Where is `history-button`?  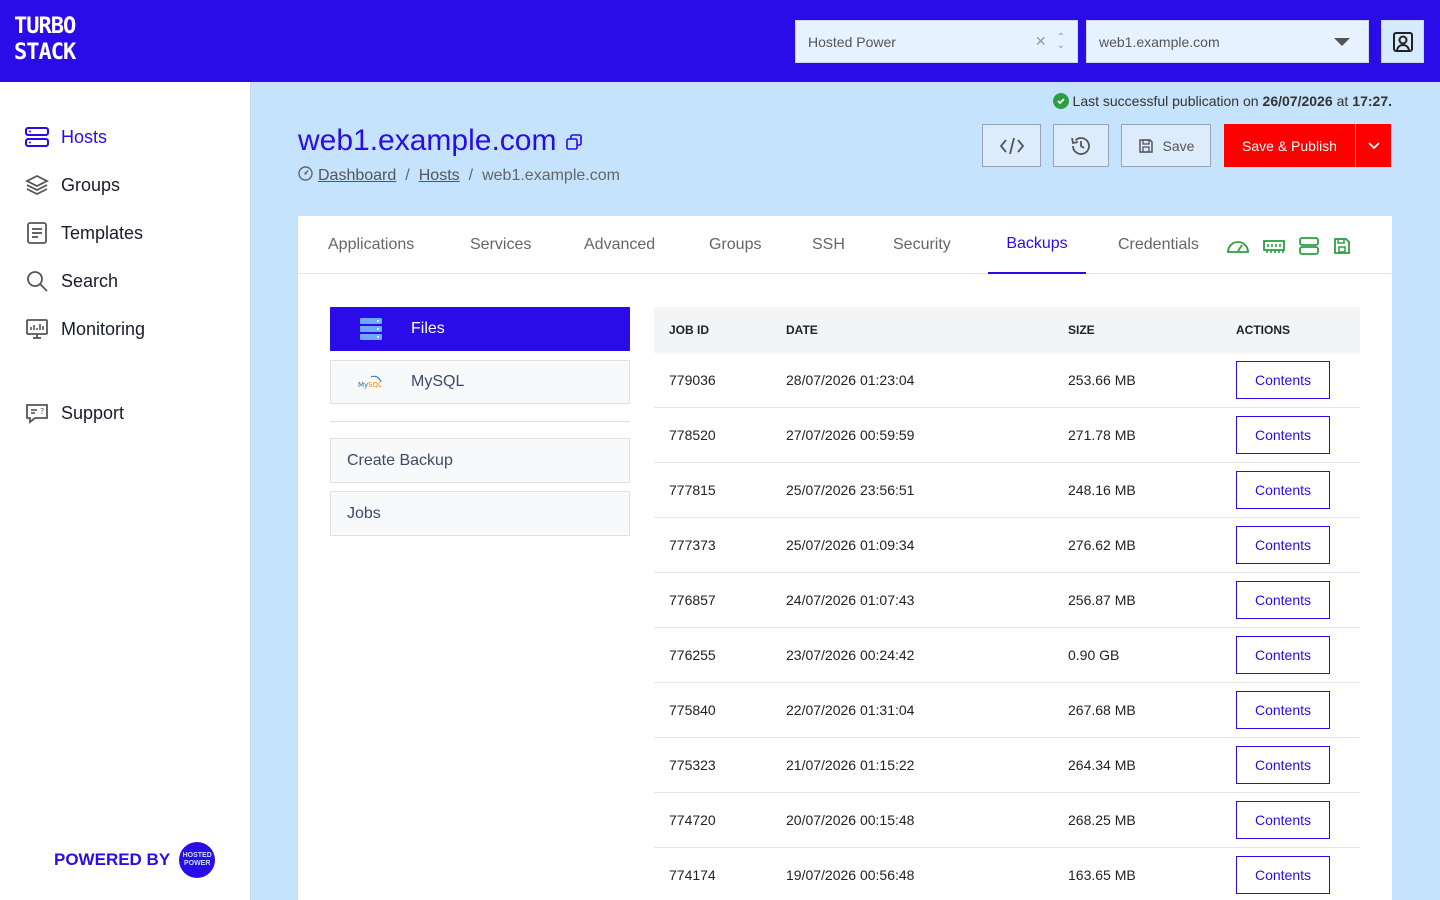 history-button is located at coordinates (1081, 145).